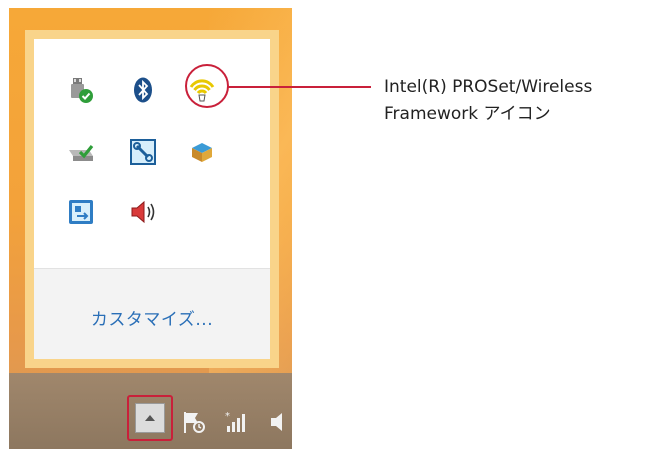 This screenshot has width=666, height=449. I want to click on wireless-icon-highlight, so click(207, 86).